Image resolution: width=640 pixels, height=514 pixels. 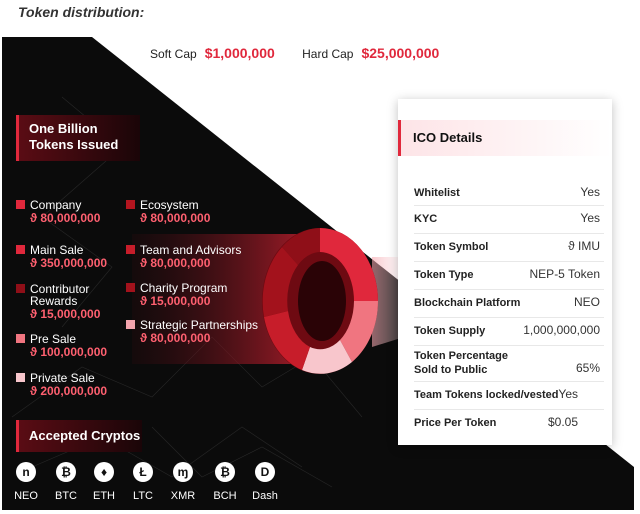 I want to click on crypto-label: LTC, so click(x=143, y=496).